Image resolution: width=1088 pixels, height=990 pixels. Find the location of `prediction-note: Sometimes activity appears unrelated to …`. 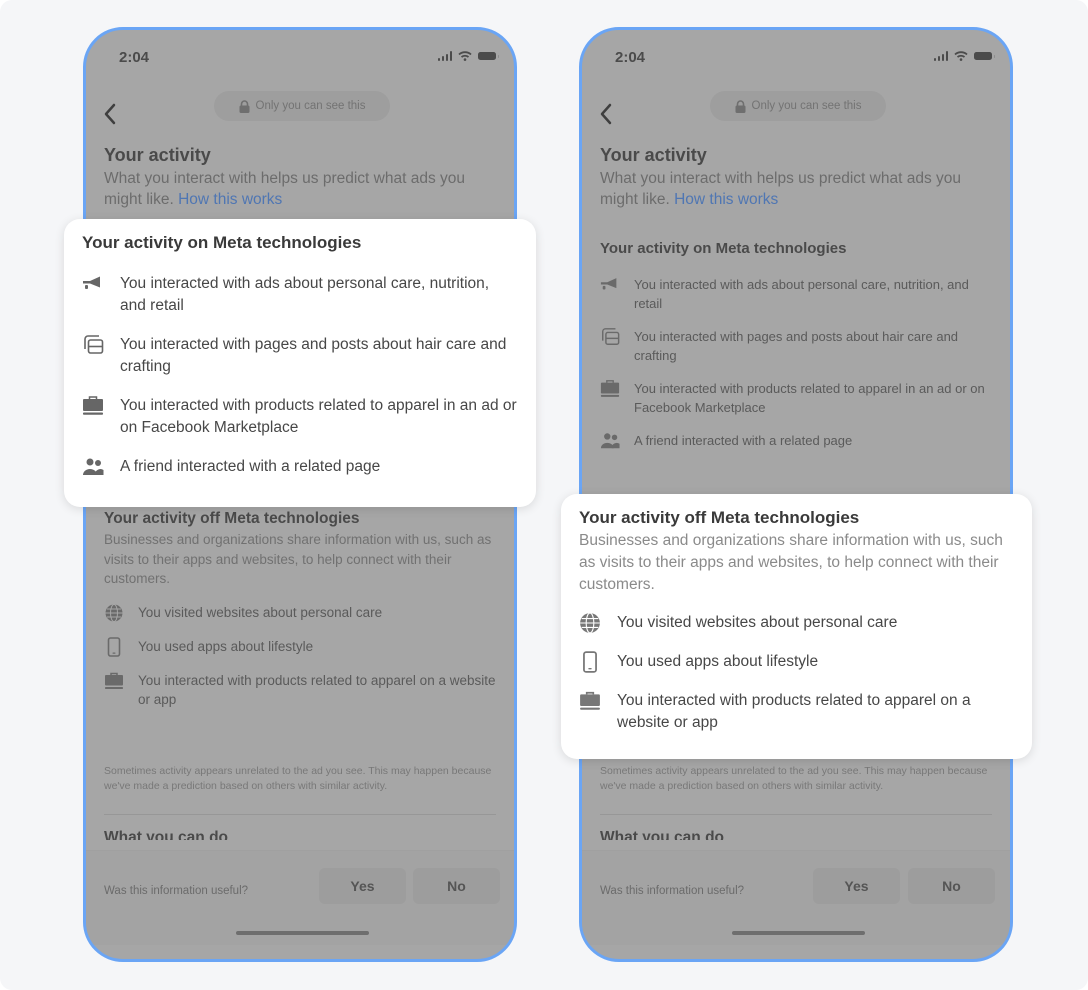

prediction-note: Sometimes activity appears unrelated to … is located at coordinates (794, 778).